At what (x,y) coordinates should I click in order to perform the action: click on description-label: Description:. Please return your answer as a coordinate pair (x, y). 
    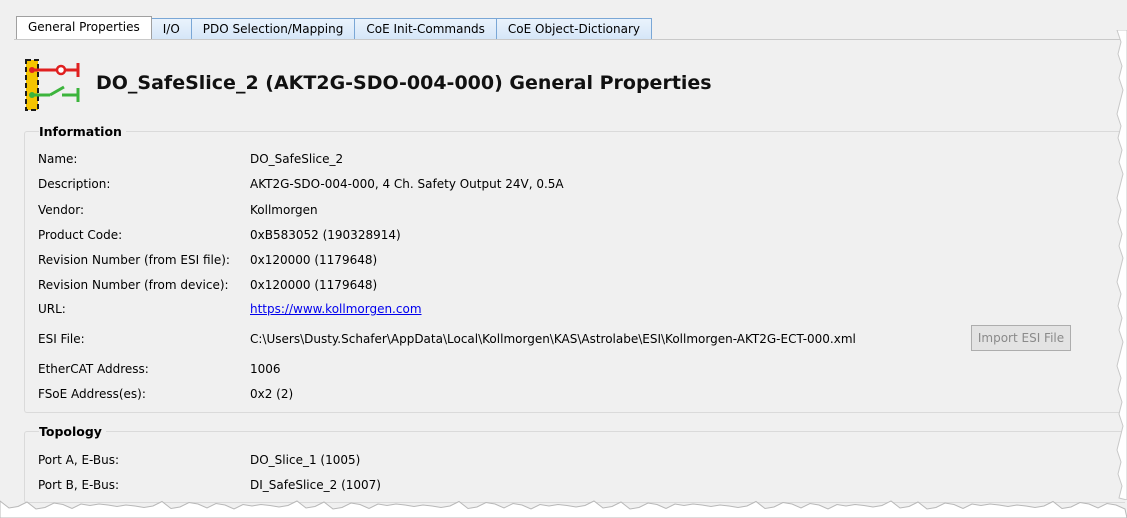
    Looking at the image, I should click on (74, 184).